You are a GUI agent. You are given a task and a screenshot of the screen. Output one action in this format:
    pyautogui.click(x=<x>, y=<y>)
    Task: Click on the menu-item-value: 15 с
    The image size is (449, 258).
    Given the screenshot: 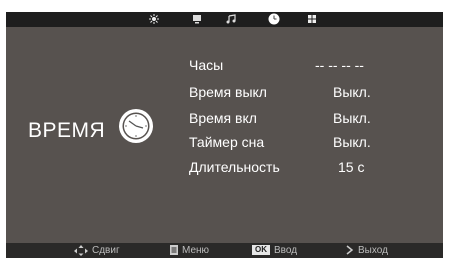 What is the action you would take?
    pyautogui.click(x=351, y=167)
    